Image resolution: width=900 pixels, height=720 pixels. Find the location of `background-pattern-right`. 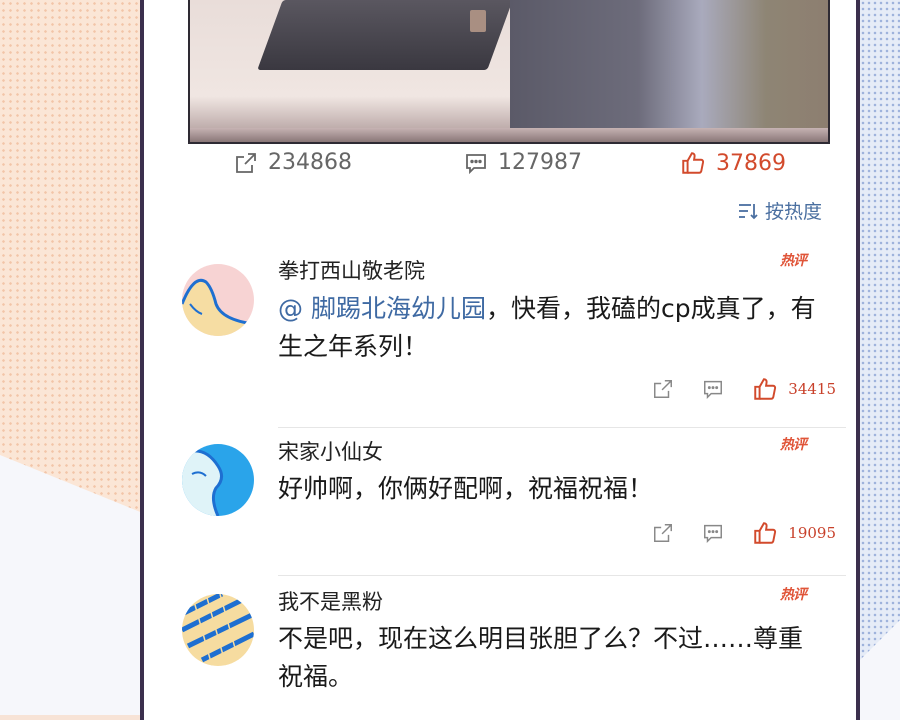

background-pattern-right is located at coordinates (880, 351).